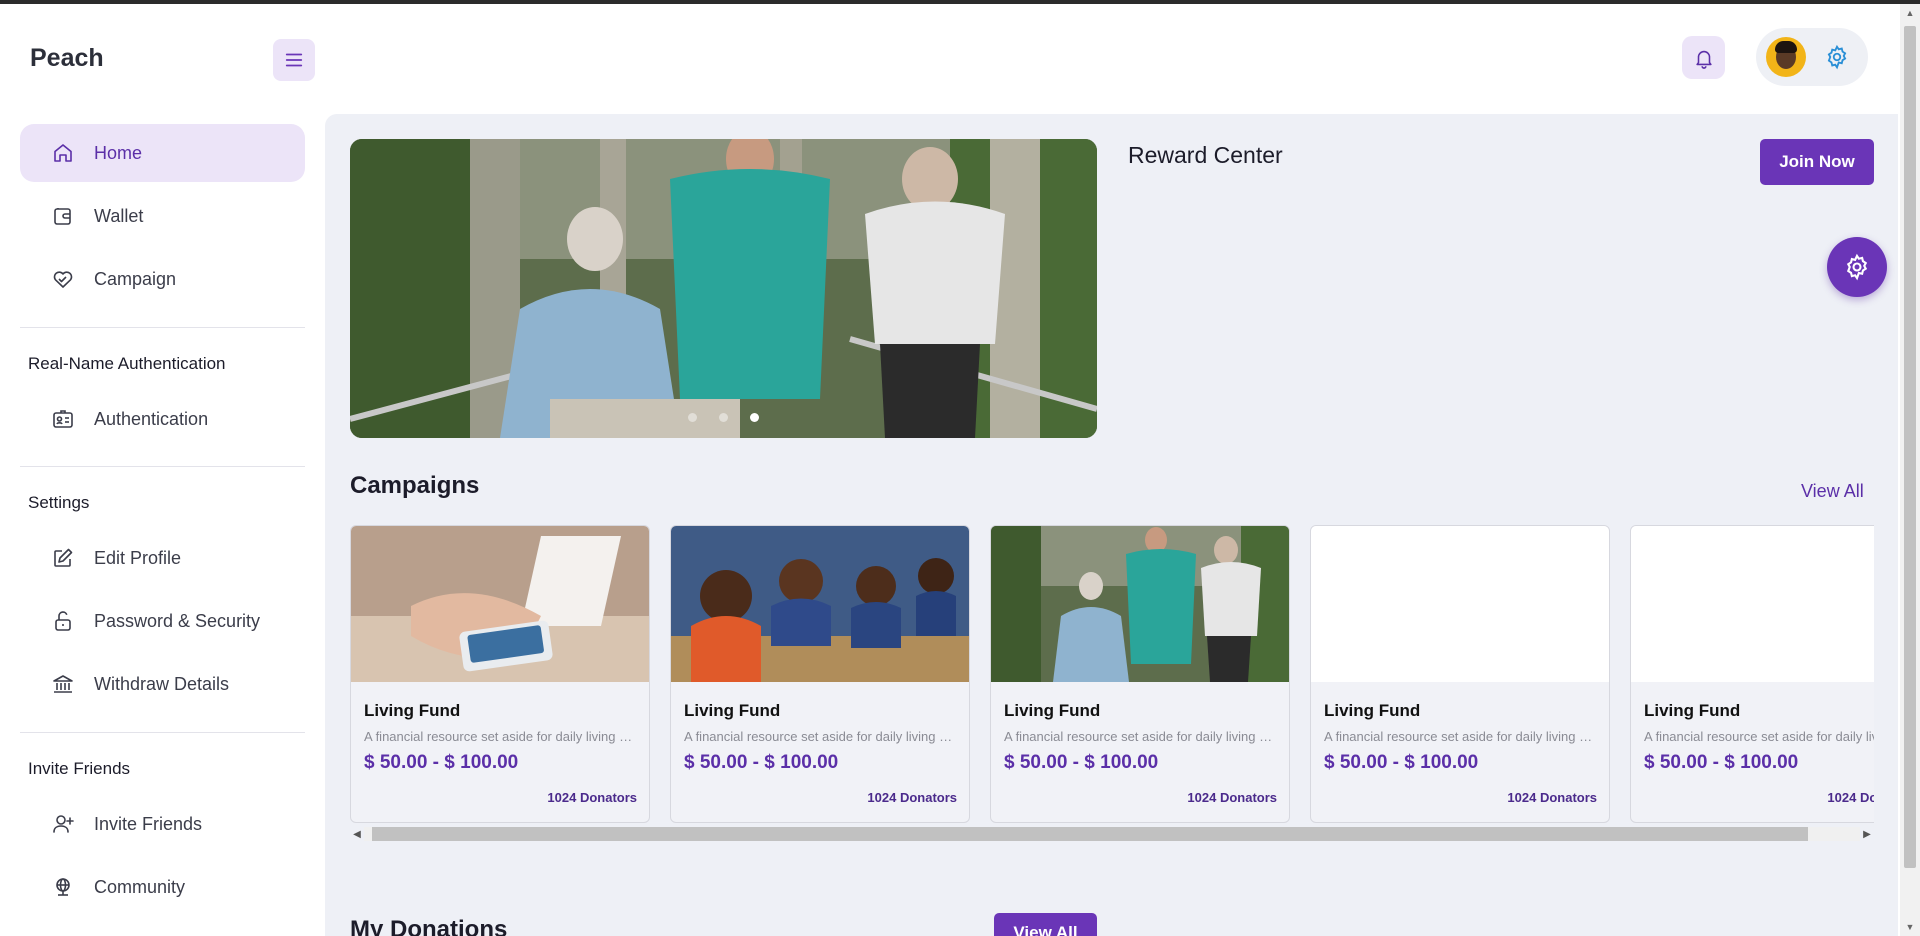 The height and width of the screenshot is (936, 1920). I want to click on sidebar-item-label: Community, so click(140, 886).